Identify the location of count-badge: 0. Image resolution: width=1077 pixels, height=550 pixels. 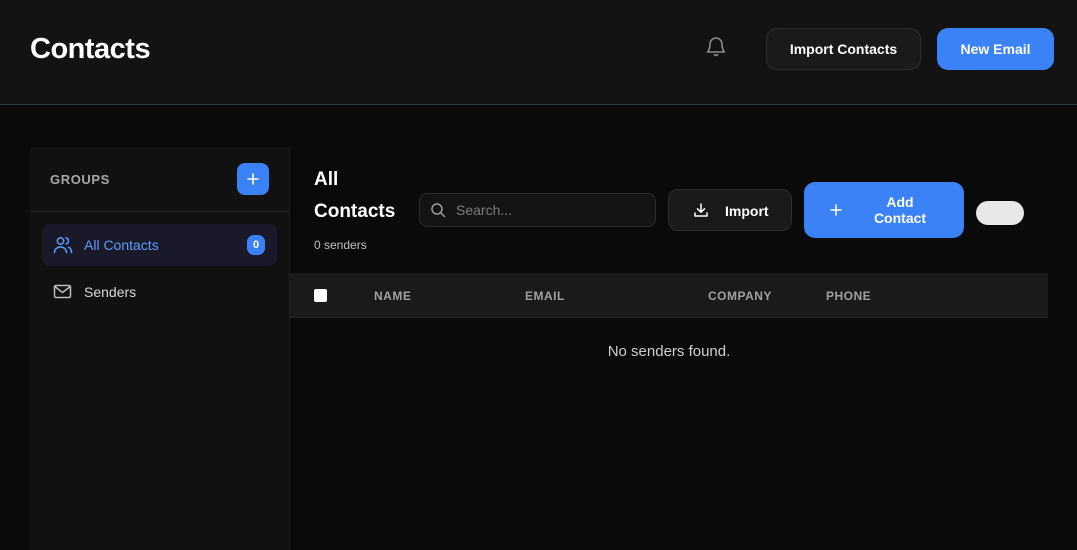
(256, 245).